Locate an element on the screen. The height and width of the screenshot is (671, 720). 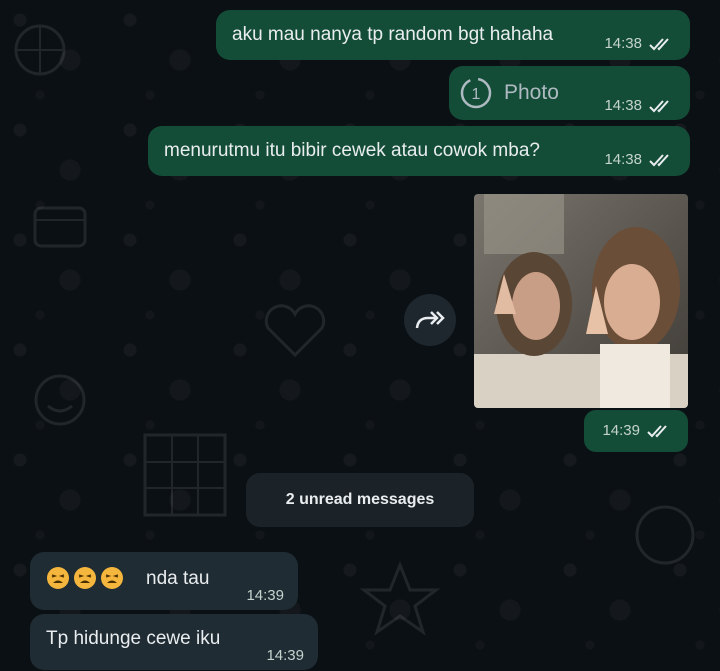
image-attachment is located at coordinates (581, 301).